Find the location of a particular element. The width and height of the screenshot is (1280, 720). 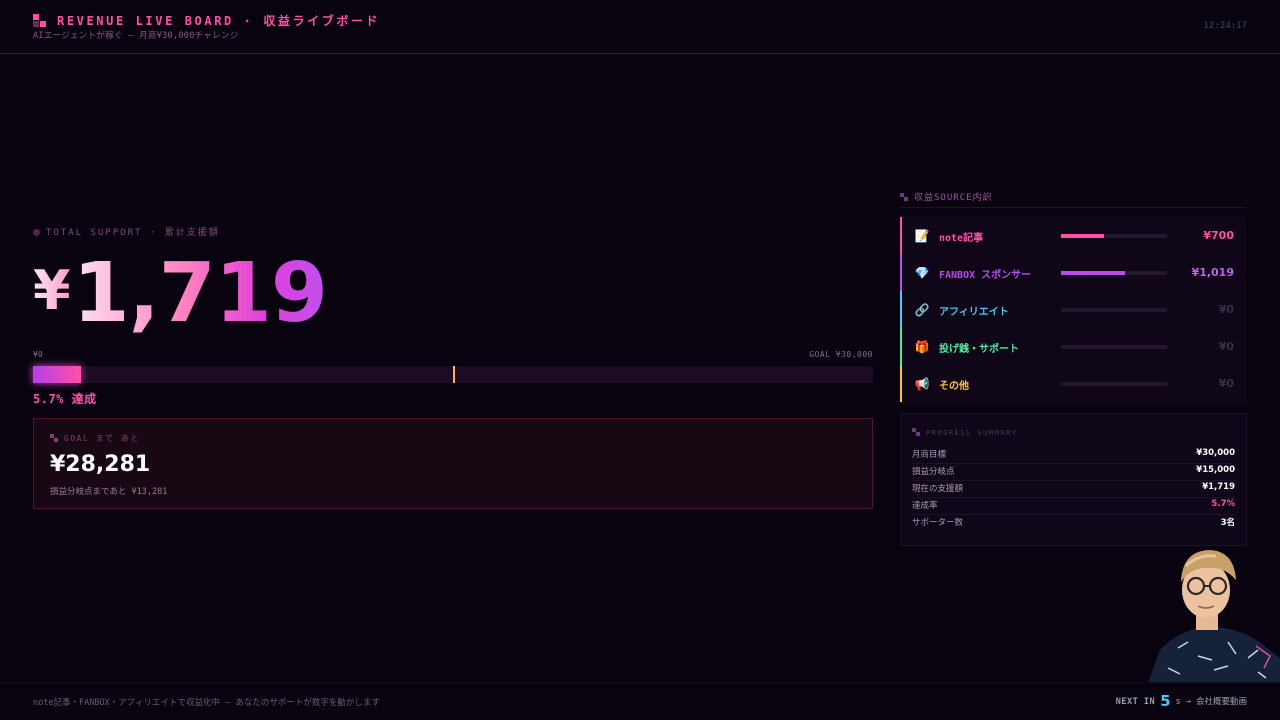

source-name: その他 is located at coordinates (954, 386).